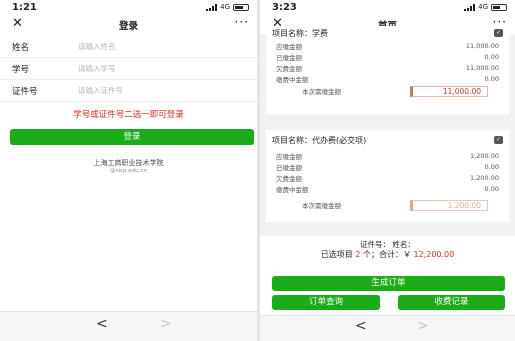 The image size is (515, 341). Describe the element at coordinates (326, 302) in the screenshot. I see `order-query-button: 订单查询` at that location.